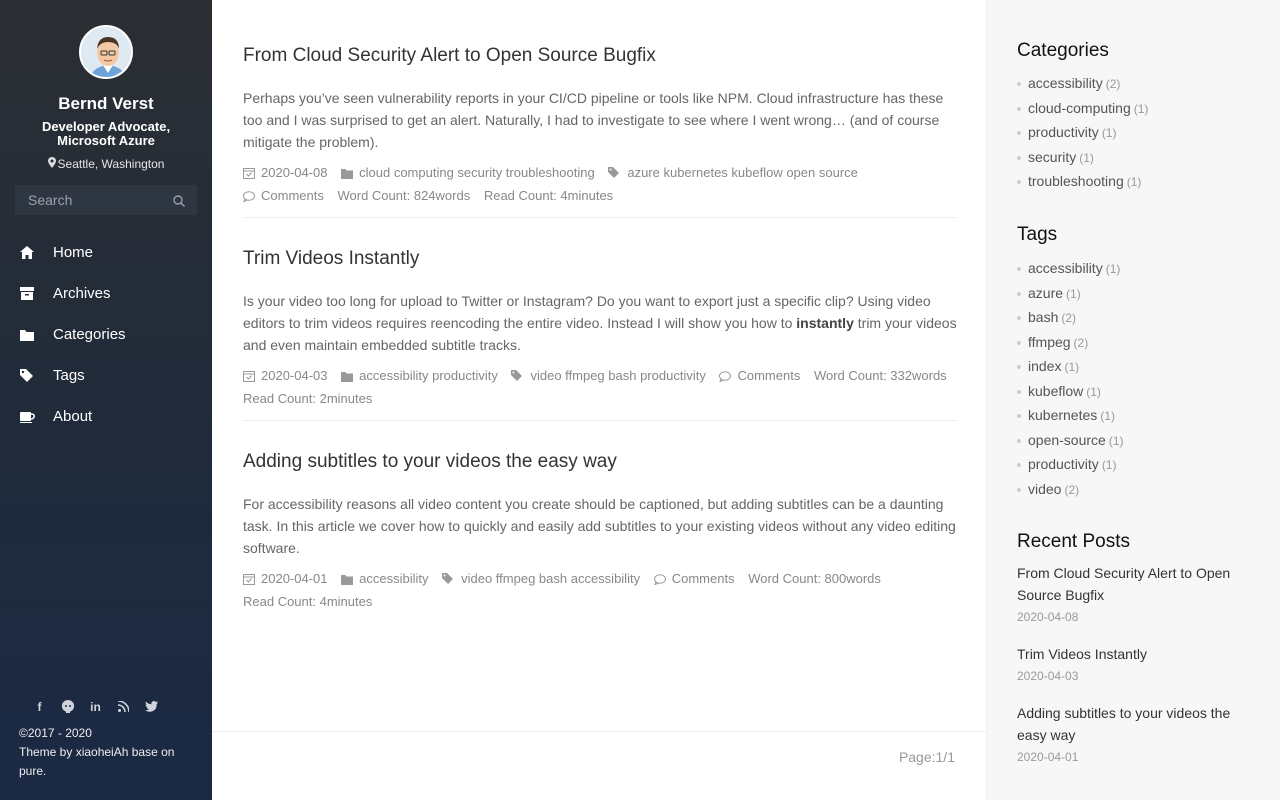 Image resolution: width=1280 pixels, height=800 pixels. I want to click on linkedin-icon: in, so click(95, 706).